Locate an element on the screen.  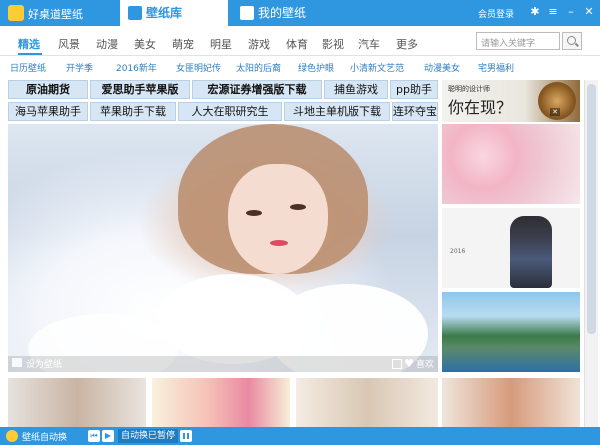
auto-switch-status: 自动换已暂停 is located at coordinates (148, 436).